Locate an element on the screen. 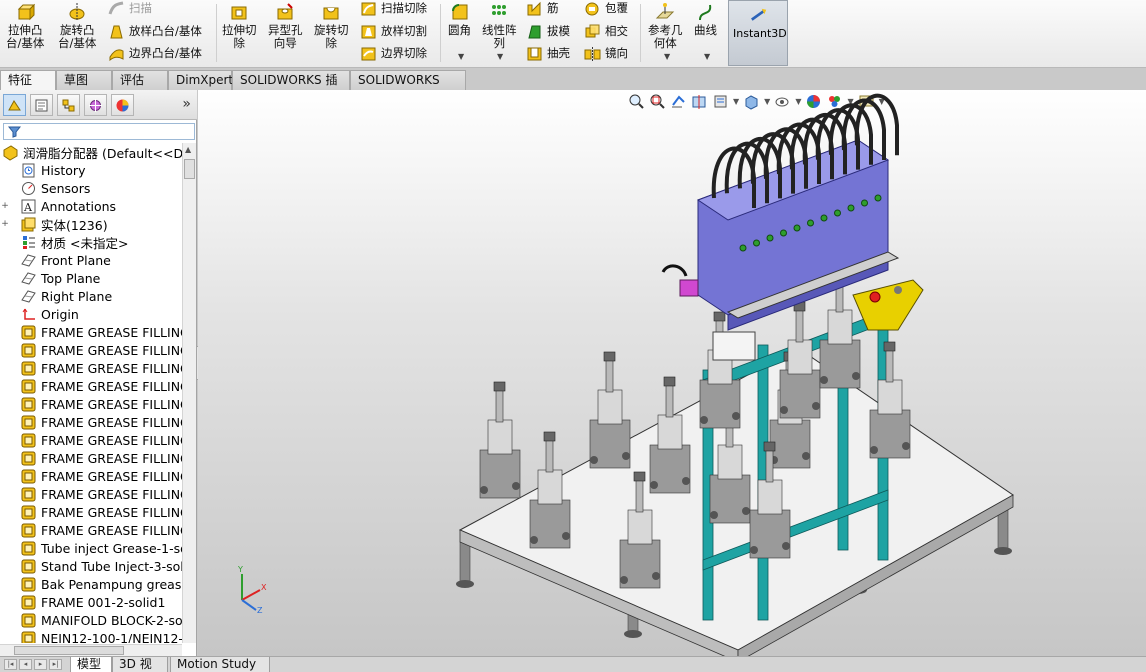  prev-tab-arrow: ◂ is located at coordinates (25, 664).